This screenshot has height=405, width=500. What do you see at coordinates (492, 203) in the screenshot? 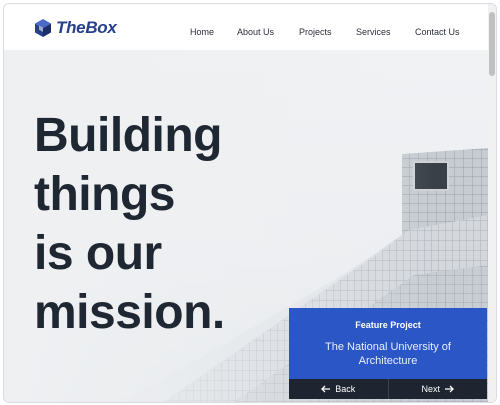
I see `vertical-scrollbar` at bounding box center [492, 203].